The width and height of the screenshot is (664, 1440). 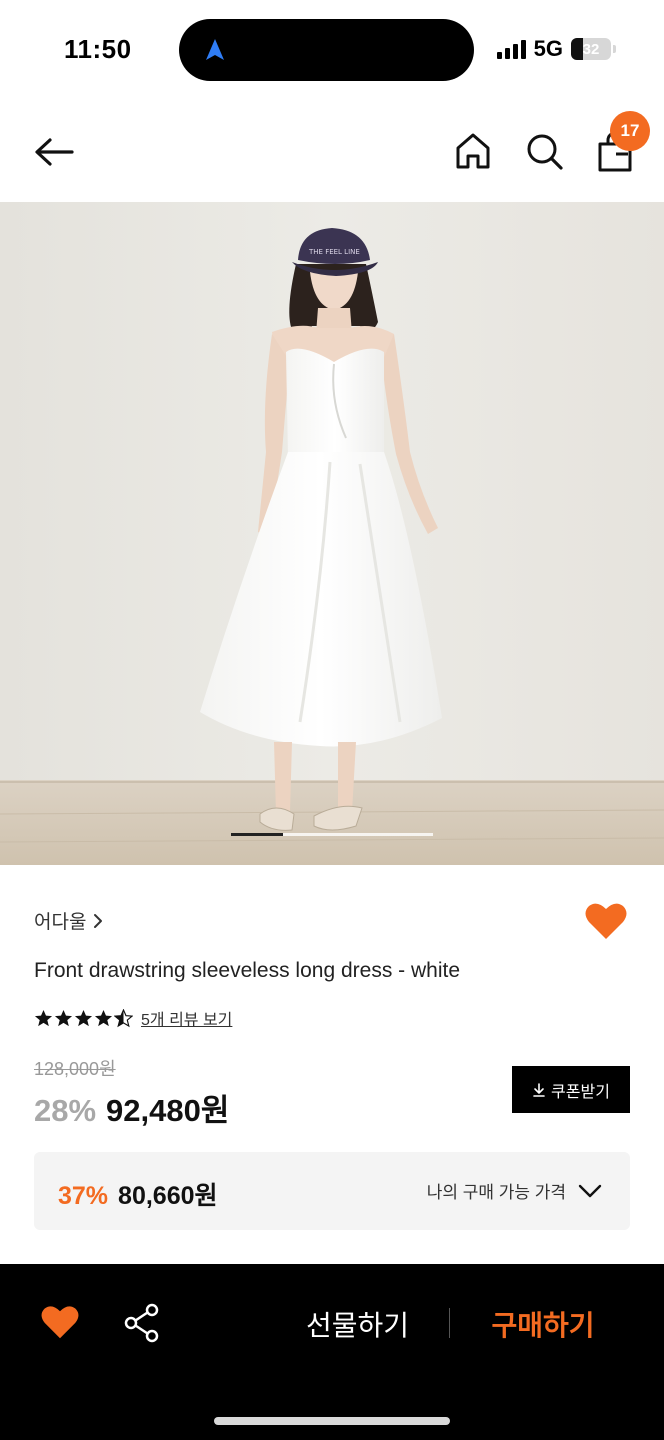 What do you see at coordinates (98, 49) in the screenshot?
I see `status-time: 11:50` at bounding box center [98, 49].